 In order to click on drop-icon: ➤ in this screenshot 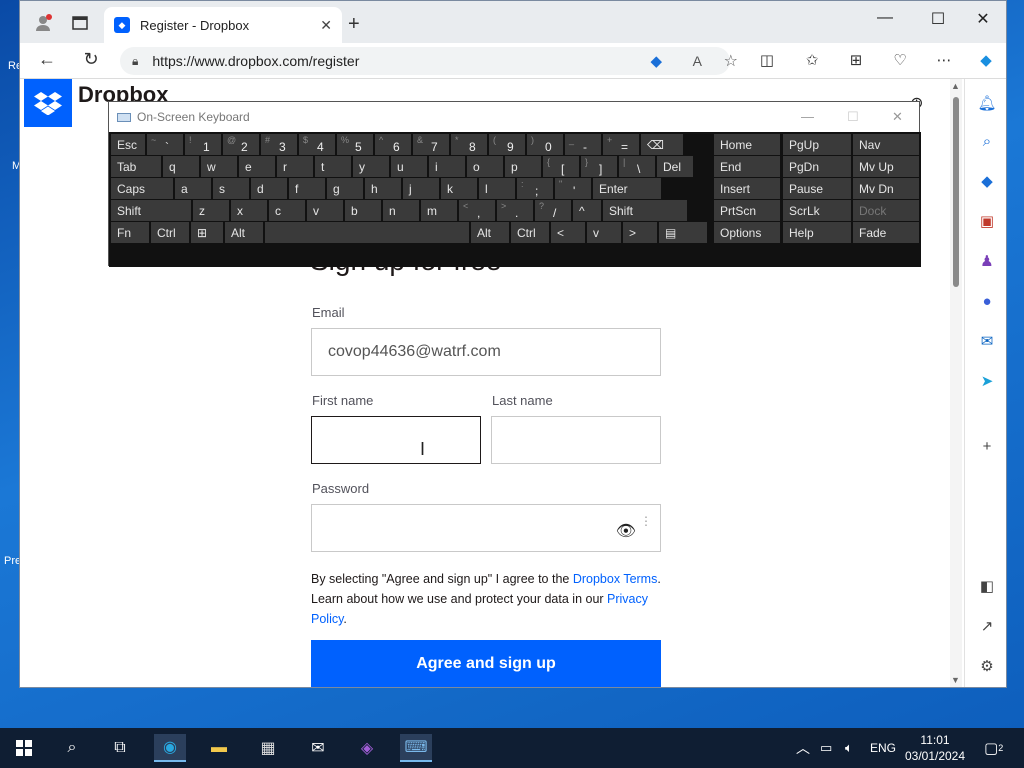, I will do `click(987, 381)`.